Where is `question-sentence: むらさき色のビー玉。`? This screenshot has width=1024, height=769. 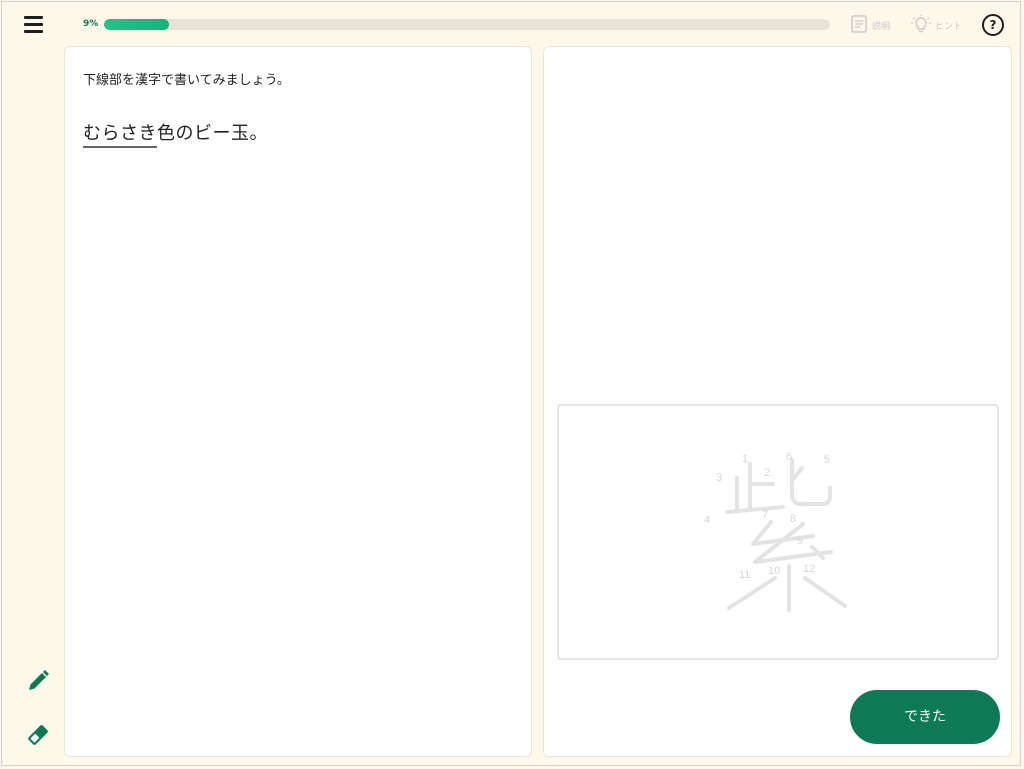
question-sentence: むらさき色のビー玉。 is located at coordinates (175, 133).